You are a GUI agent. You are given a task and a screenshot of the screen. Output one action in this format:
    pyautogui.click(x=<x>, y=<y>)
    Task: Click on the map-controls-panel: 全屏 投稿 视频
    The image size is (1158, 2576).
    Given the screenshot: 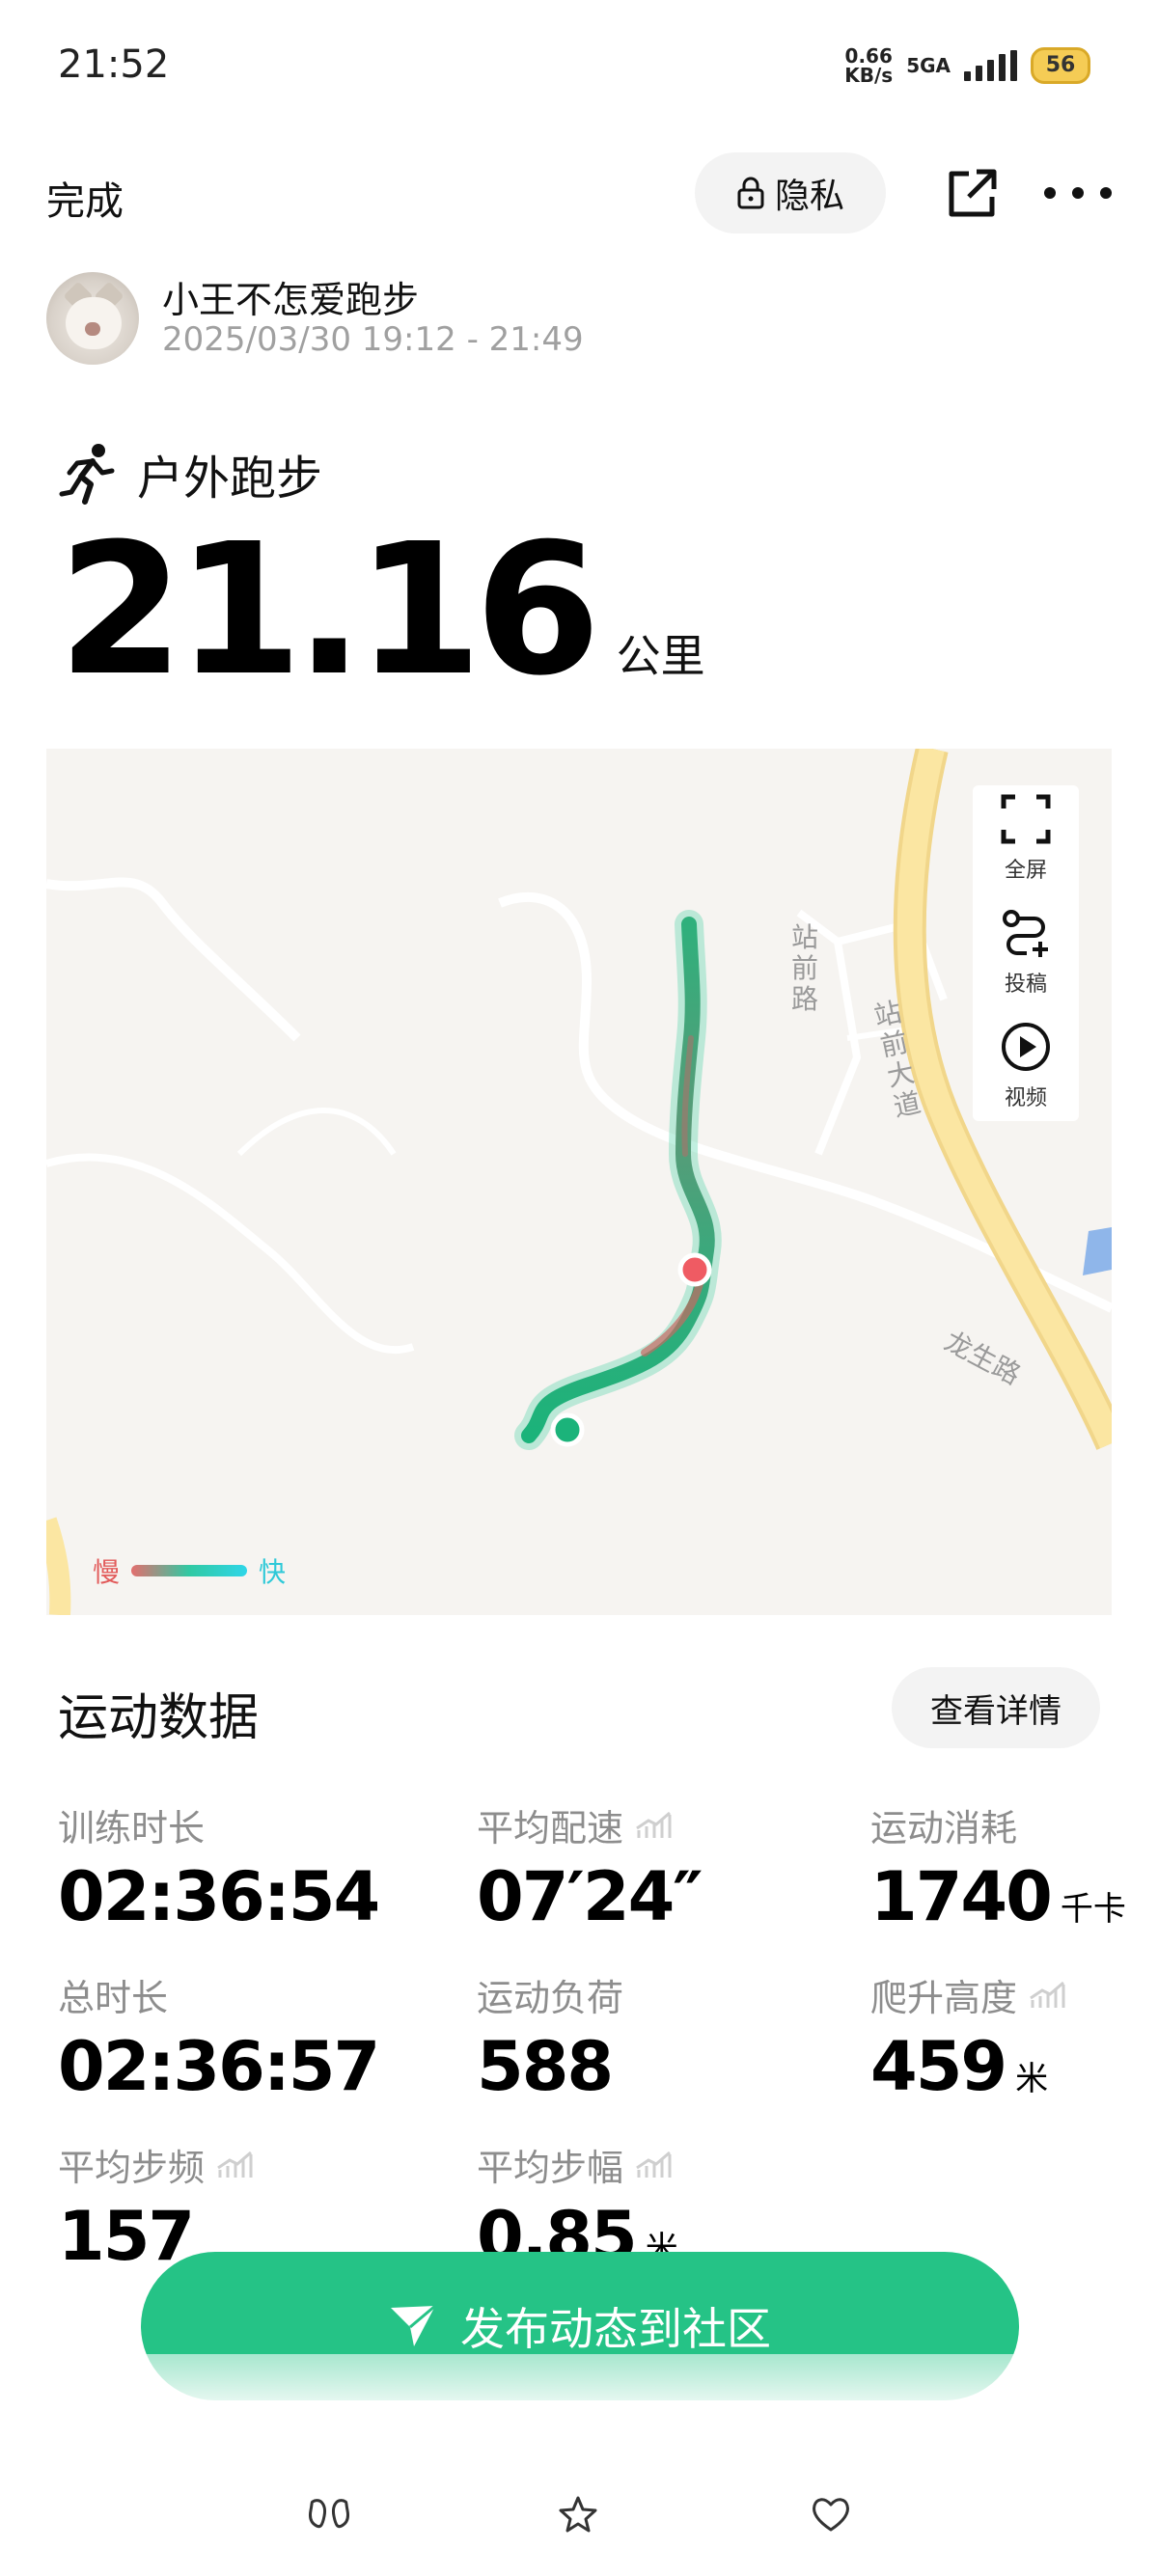 What is the action you would take?
    pyautogui.click(x=1026, y=953)
    